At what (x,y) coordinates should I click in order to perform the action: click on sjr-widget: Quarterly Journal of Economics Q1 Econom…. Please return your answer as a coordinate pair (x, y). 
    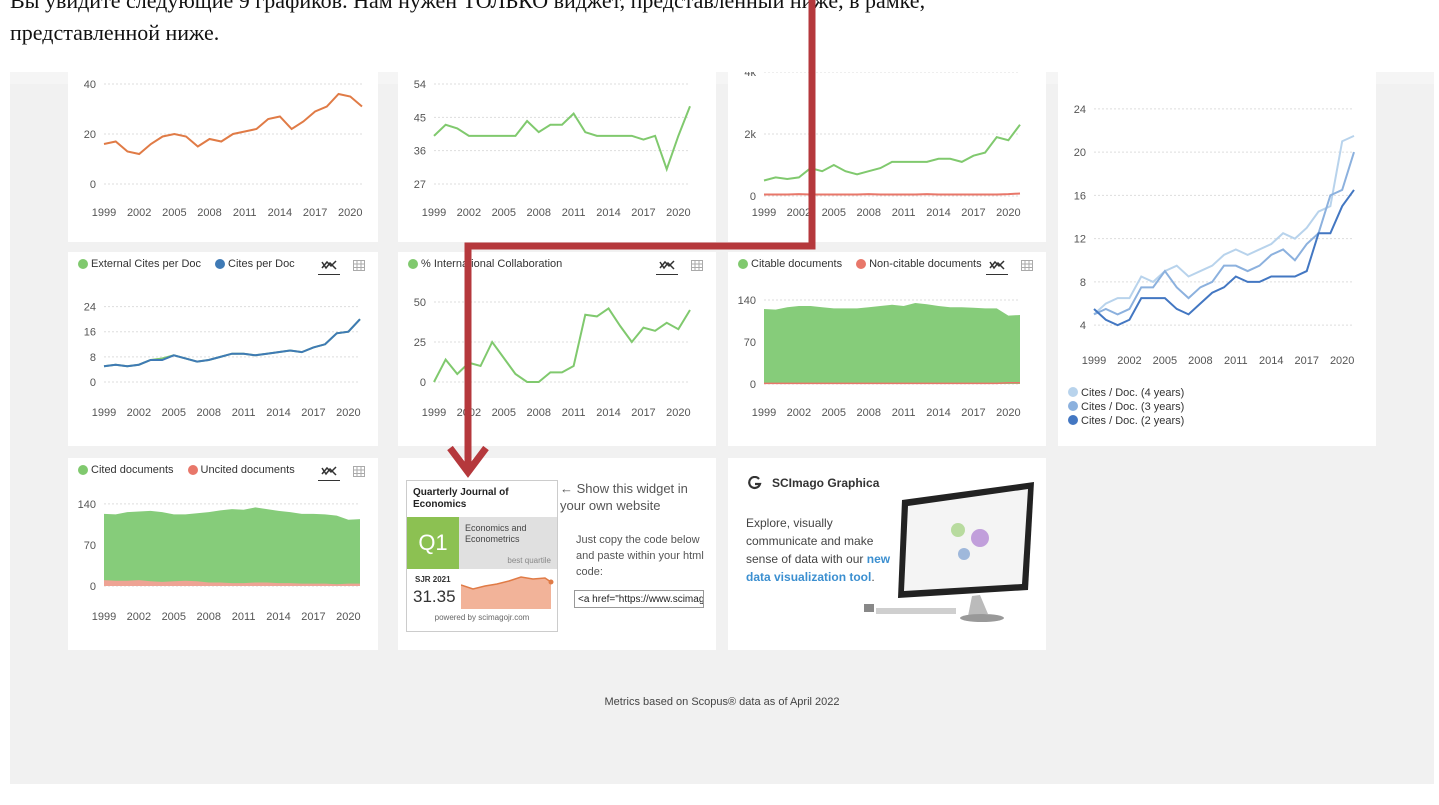
    Looking at the image, I should click on (482, 556).